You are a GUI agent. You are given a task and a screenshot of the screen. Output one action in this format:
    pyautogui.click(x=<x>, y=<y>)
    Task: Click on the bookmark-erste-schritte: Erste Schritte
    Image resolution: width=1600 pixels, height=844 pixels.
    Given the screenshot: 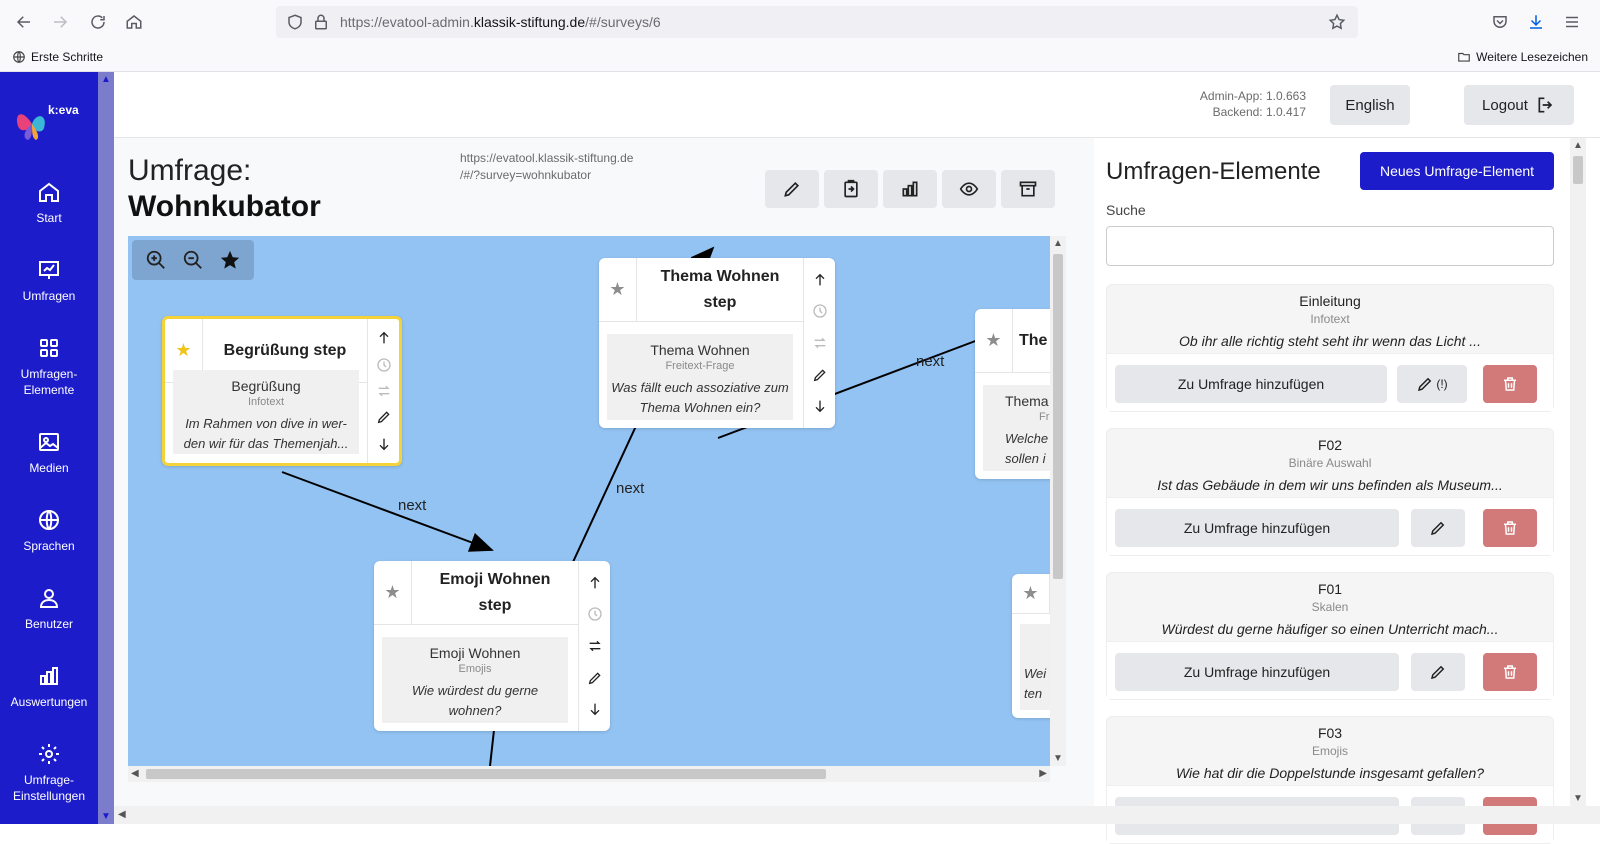 What is the action you would take?
    pyautogui.click(x=57, y=57)
    